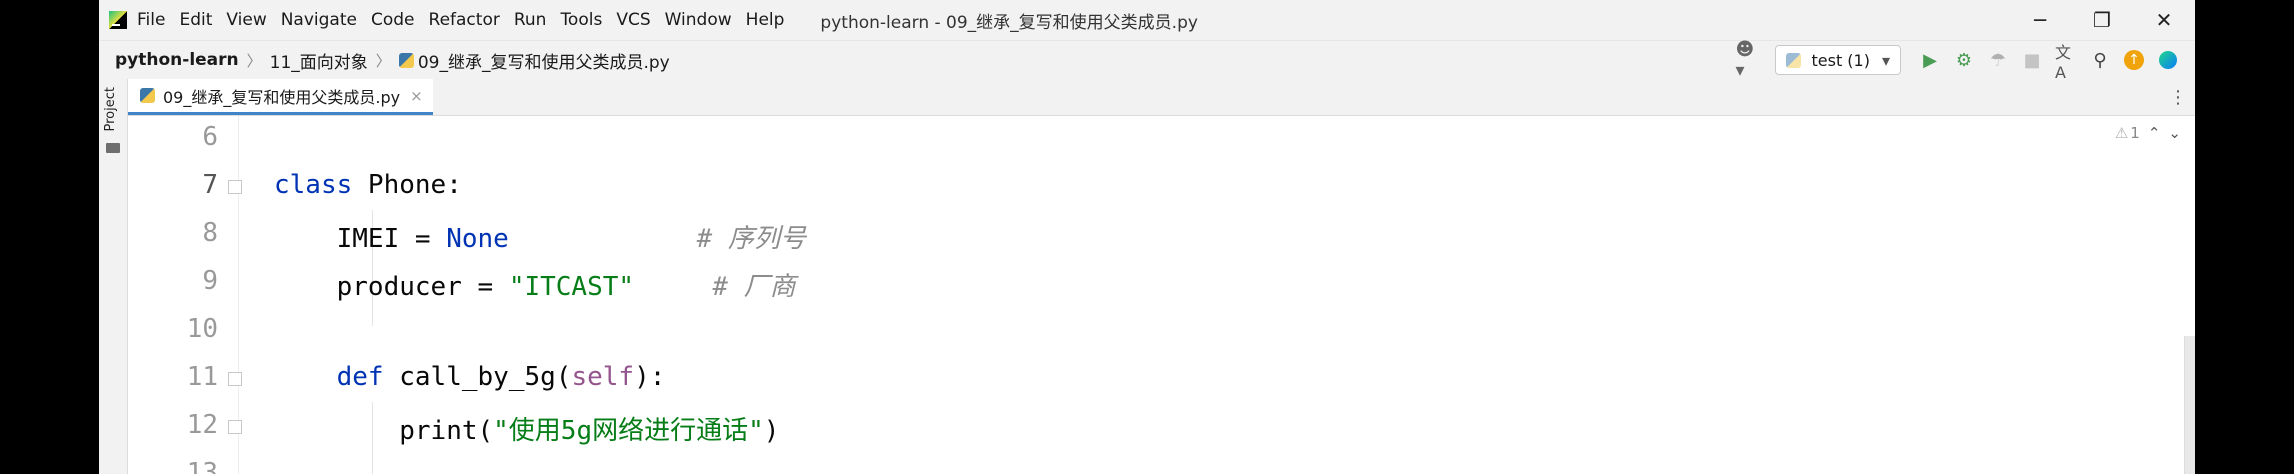 This screenshot has height=474, width=2294. I want to click on chevron-down-icon: ▾, so click(1885, 60).